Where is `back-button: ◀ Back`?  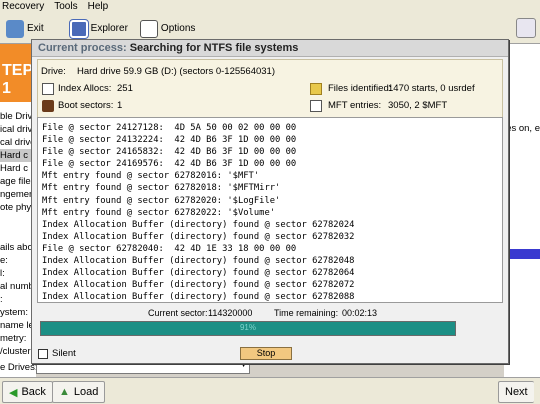
back-button: ◀ Back is located at coordinates (27, 392).